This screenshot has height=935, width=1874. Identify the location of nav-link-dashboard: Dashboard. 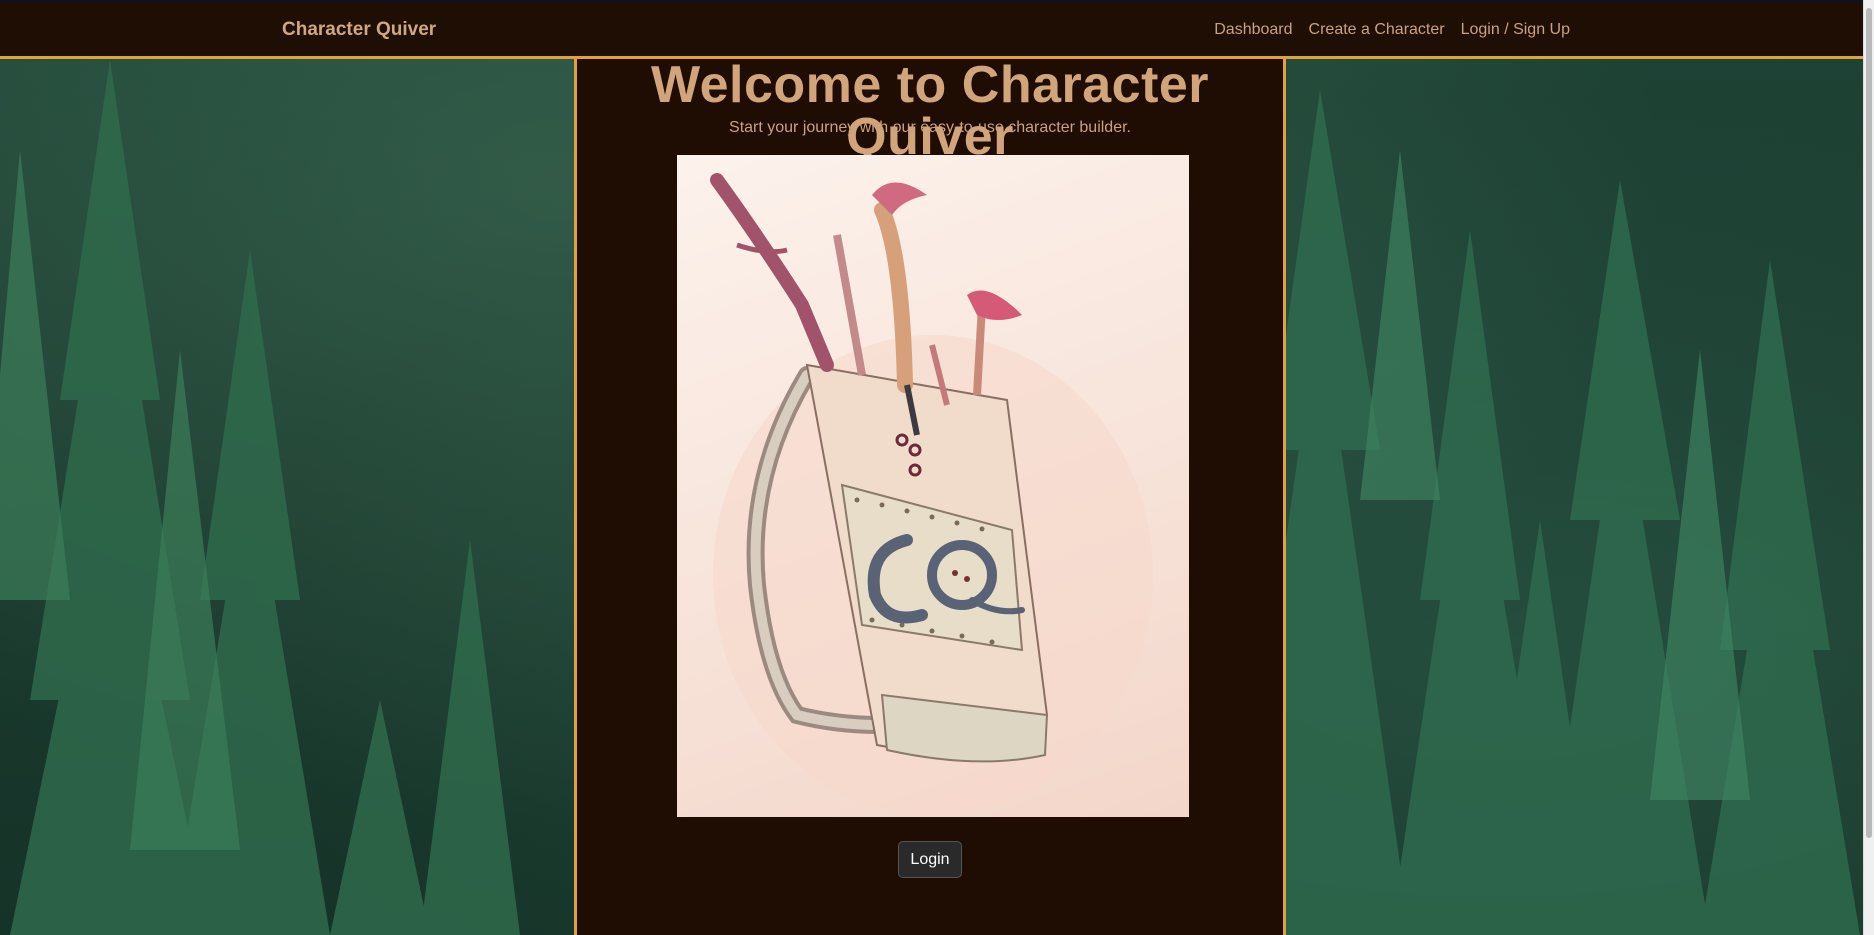
(1253, 30).